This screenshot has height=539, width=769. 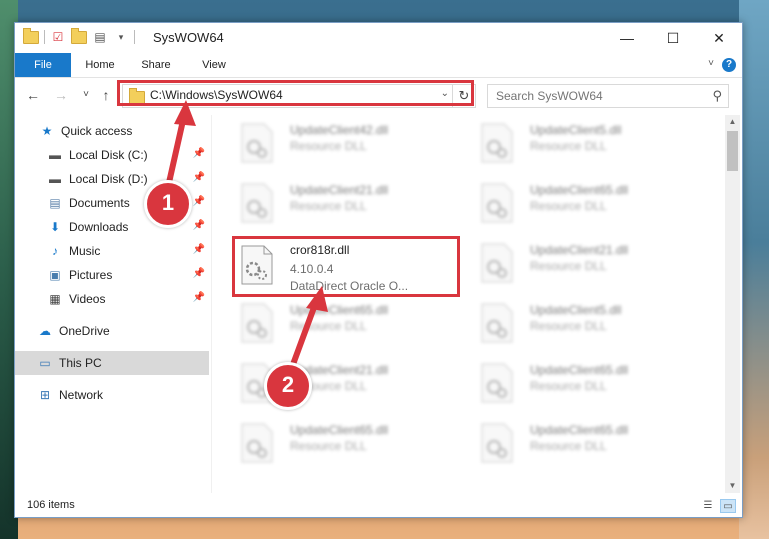 I want to click on step-1-badge: 1, so click(x=168, y=204).